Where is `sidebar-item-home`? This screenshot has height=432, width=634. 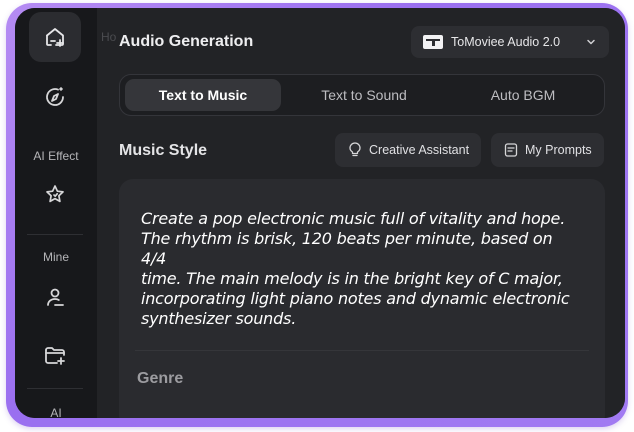 sidebar-item-home is located at coordinates (55, 37).